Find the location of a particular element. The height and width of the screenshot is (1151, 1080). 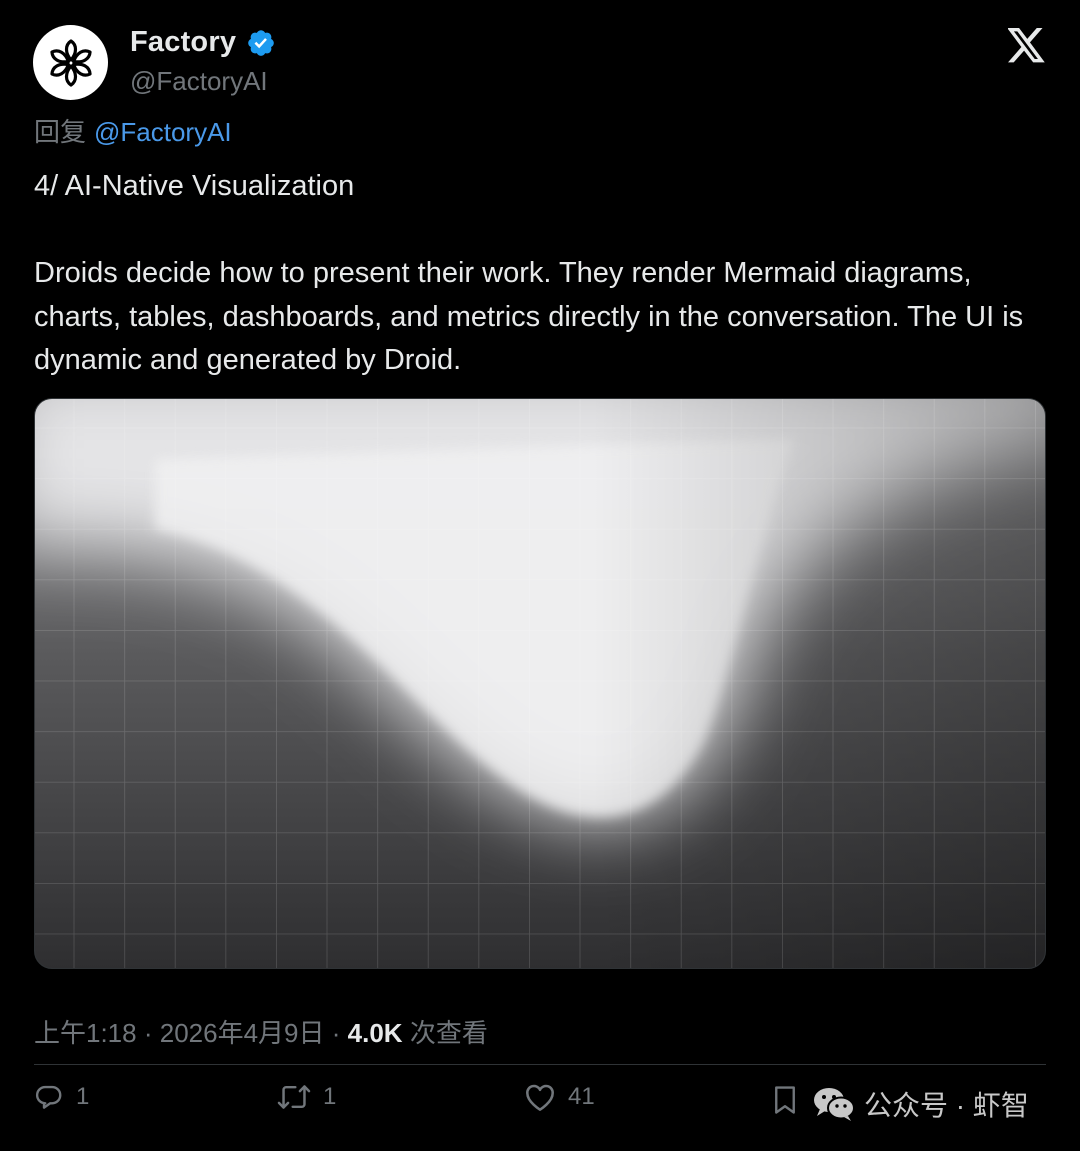

tweet-heading: 4/ AI-Native Visualization is located at coordinates (194, 186).